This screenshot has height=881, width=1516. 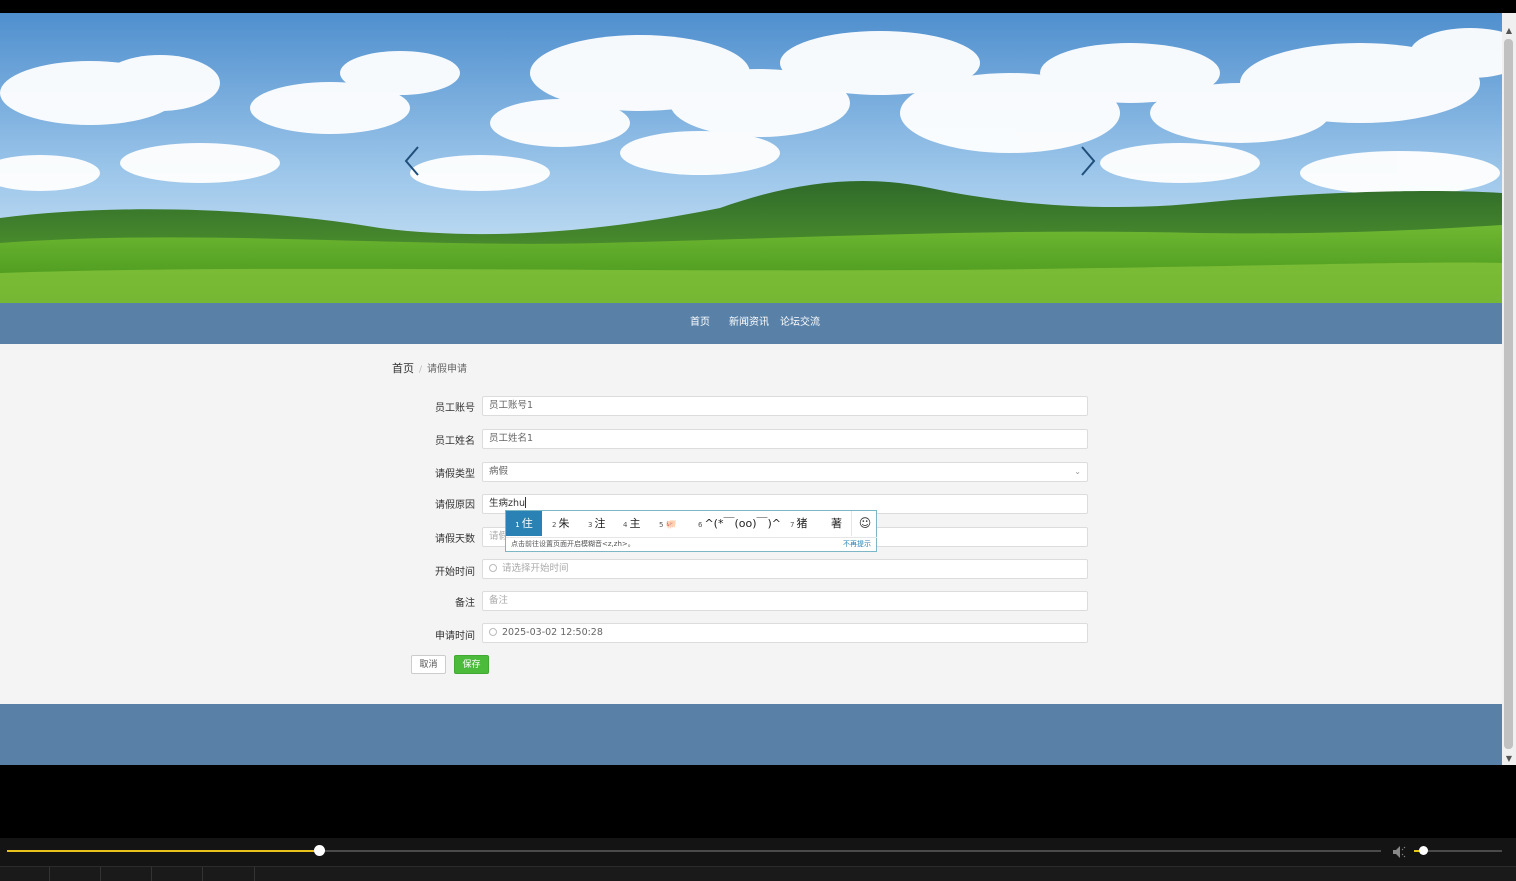 What do you see at coordinates (573, 544) in the screenshot?
I see `ime-hint-text: 点击前往设置页面开启模糊音<z,zh>。` at bounding box center [573, 544].